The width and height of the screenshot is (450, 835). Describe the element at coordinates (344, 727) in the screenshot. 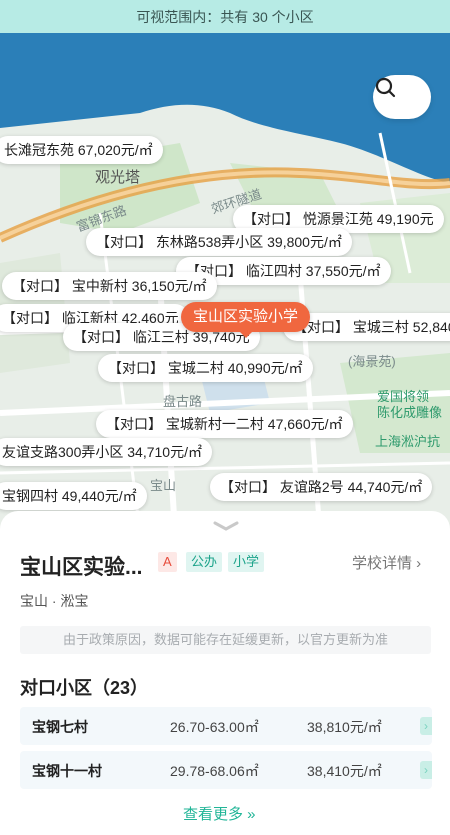

I see `community-price: 38,810元/㎡` at that location.